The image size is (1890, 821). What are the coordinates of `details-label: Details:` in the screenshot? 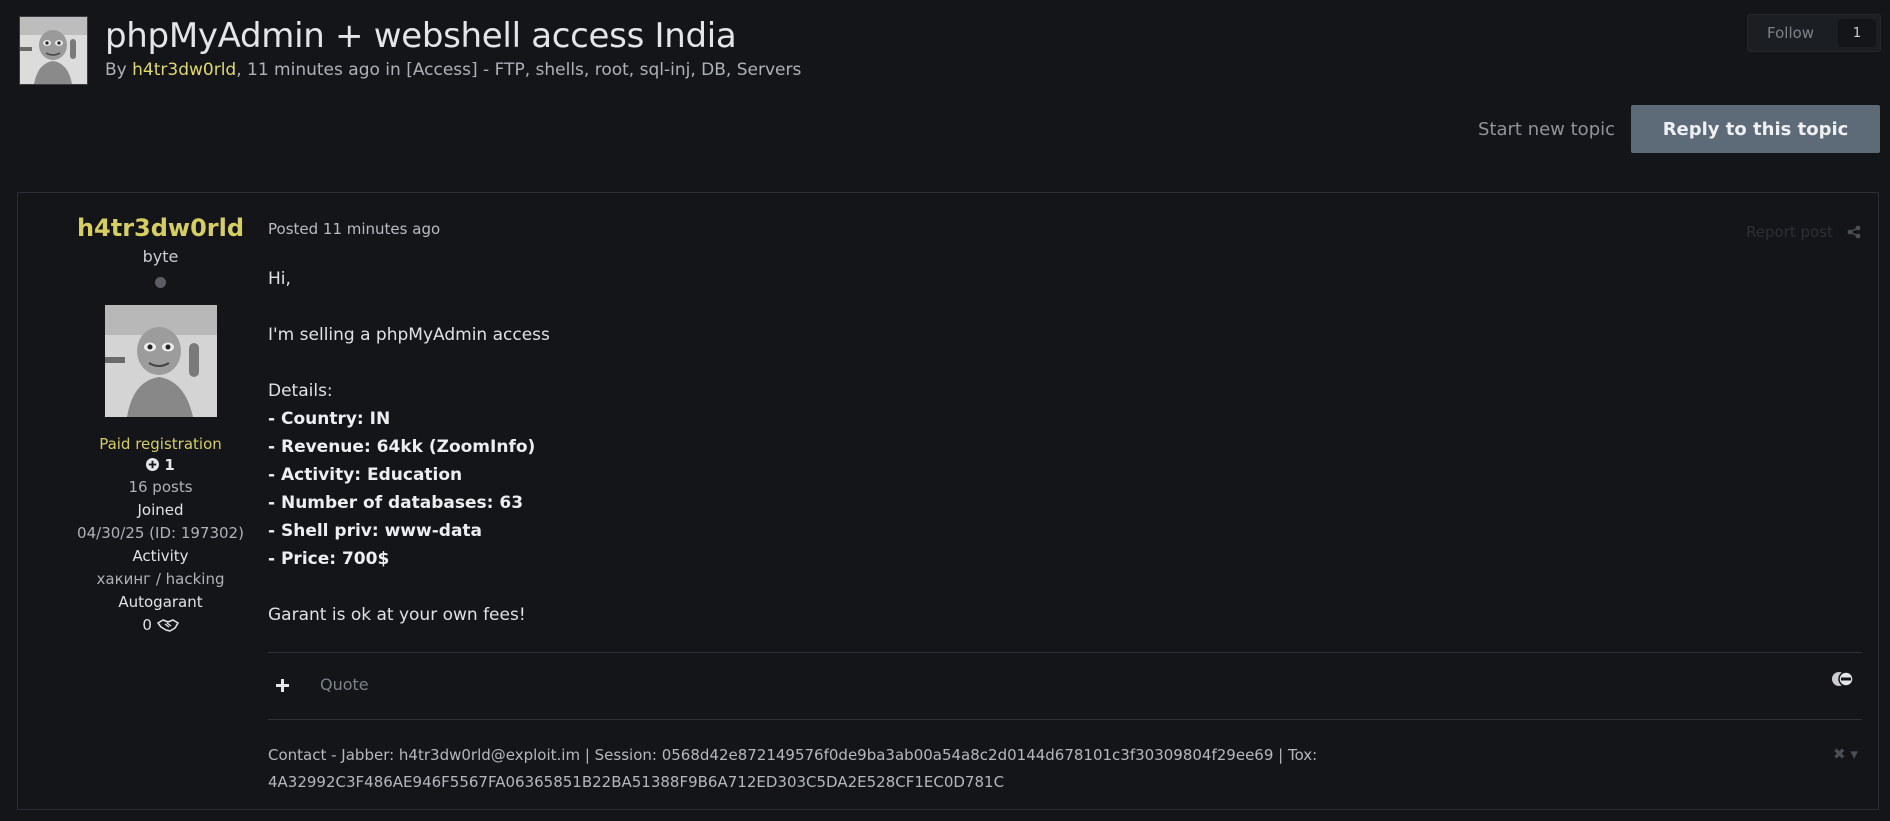 It's located at (300, 391).